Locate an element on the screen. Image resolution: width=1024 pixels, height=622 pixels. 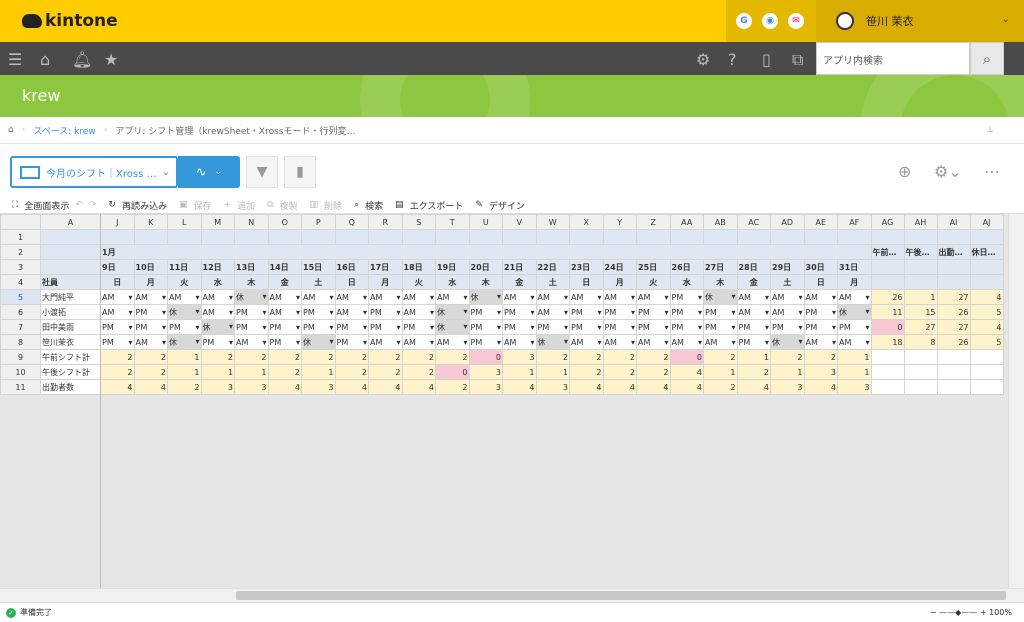
date-header: 9日 is located at coordinates (117, 267).